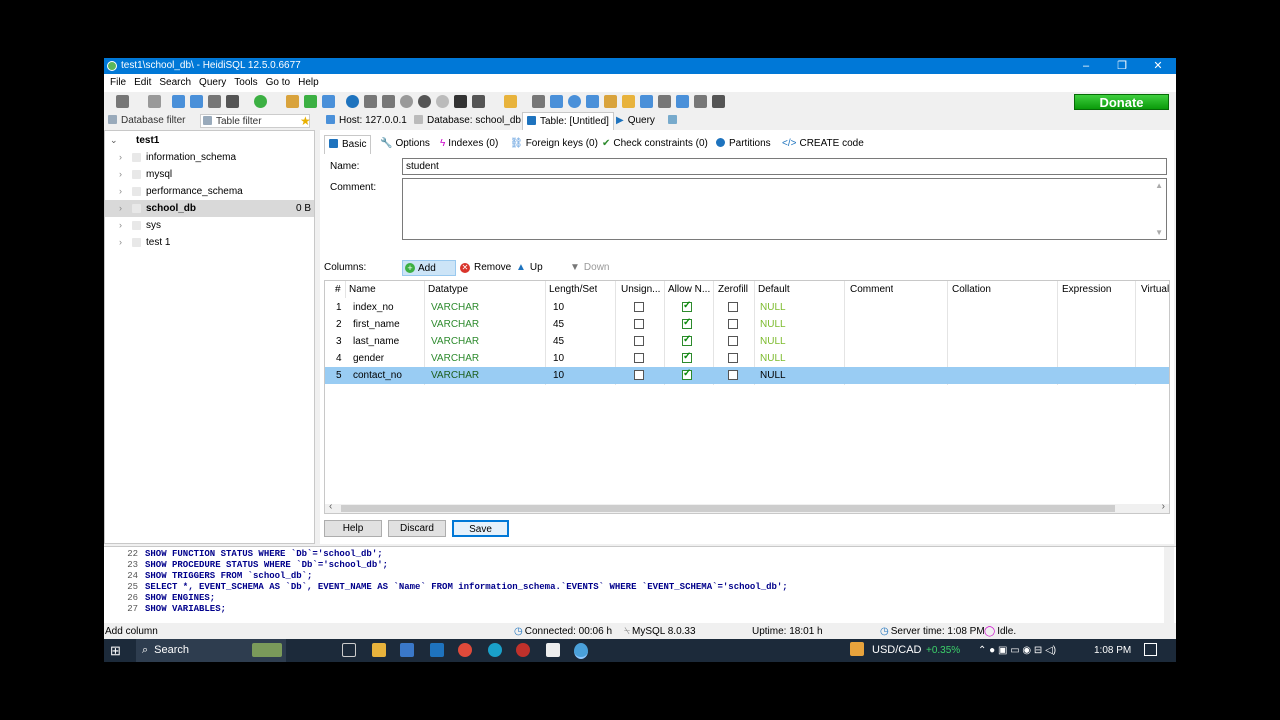 Image resolution: width=1280 pixels, height=720 pixels. Describe the element at coordinates (733, 289) in the screenshot. I see `column-header: Zerofill` at that location.